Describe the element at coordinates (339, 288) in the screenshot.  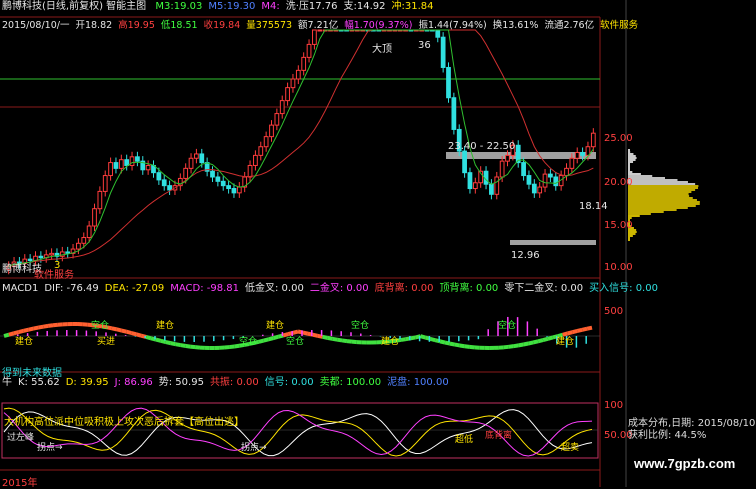
I see `macd-header-item: 二金叉: 0.00` at that location.